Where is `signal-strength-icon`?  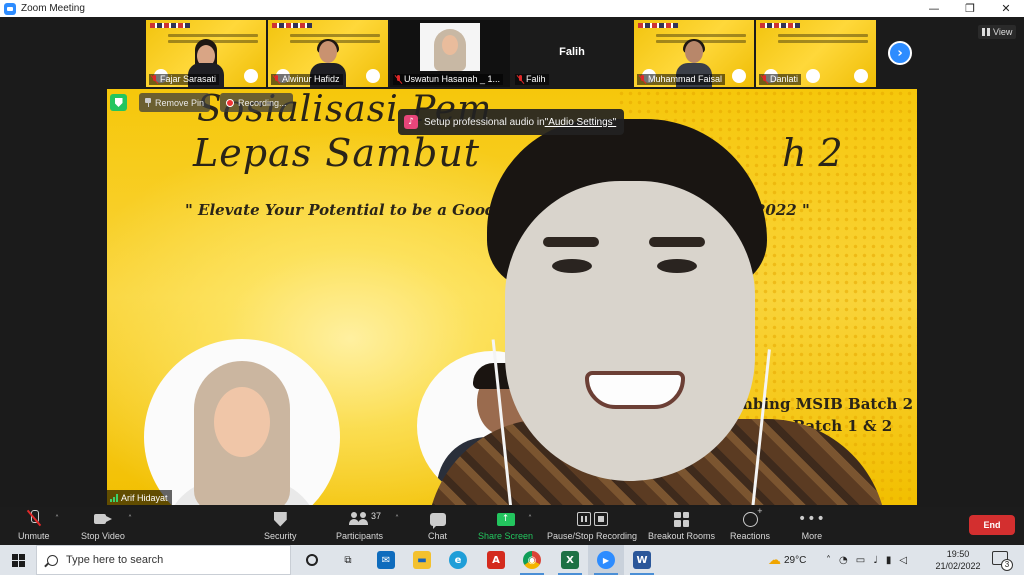
signal-strength-icon is located at coordinates (114, 497).